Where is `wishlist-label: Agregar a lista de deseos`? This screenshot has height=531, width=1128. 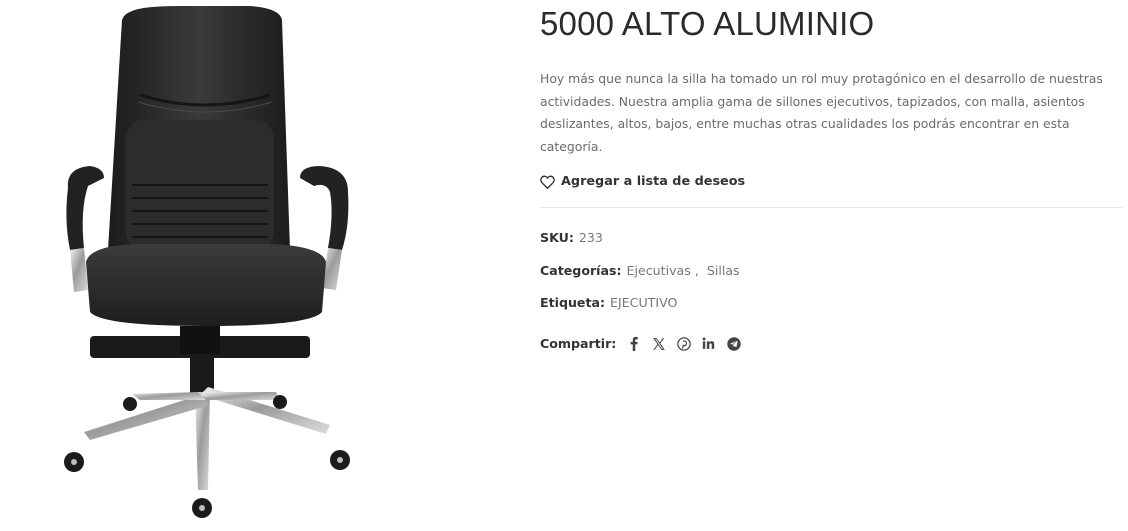 wishlist-label: Agregar a lista de deseos is located at coordinates (653, 181).